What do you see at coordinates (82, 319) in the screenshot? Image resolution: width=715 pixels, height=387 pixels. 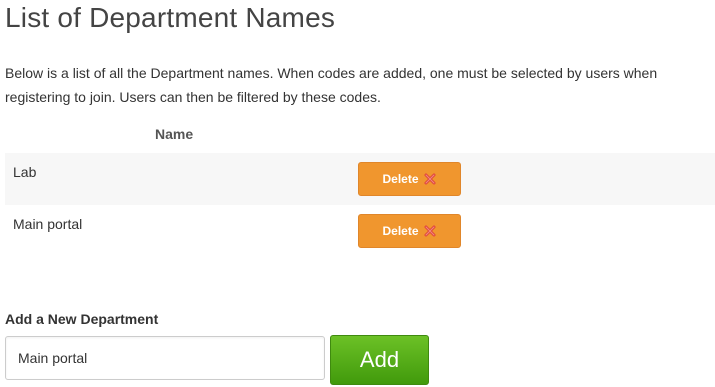 I see `add-department-heading: Add a New Department` at bounding box center [82, 319].